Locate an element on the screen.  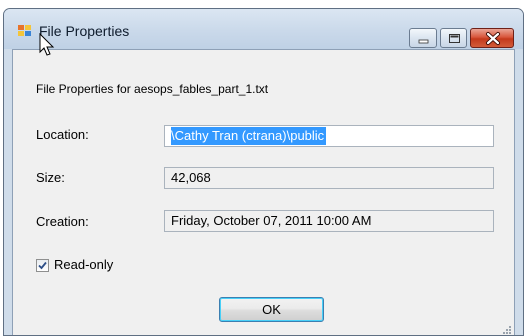
size-label: Size: is located at coordinates (50, 177).